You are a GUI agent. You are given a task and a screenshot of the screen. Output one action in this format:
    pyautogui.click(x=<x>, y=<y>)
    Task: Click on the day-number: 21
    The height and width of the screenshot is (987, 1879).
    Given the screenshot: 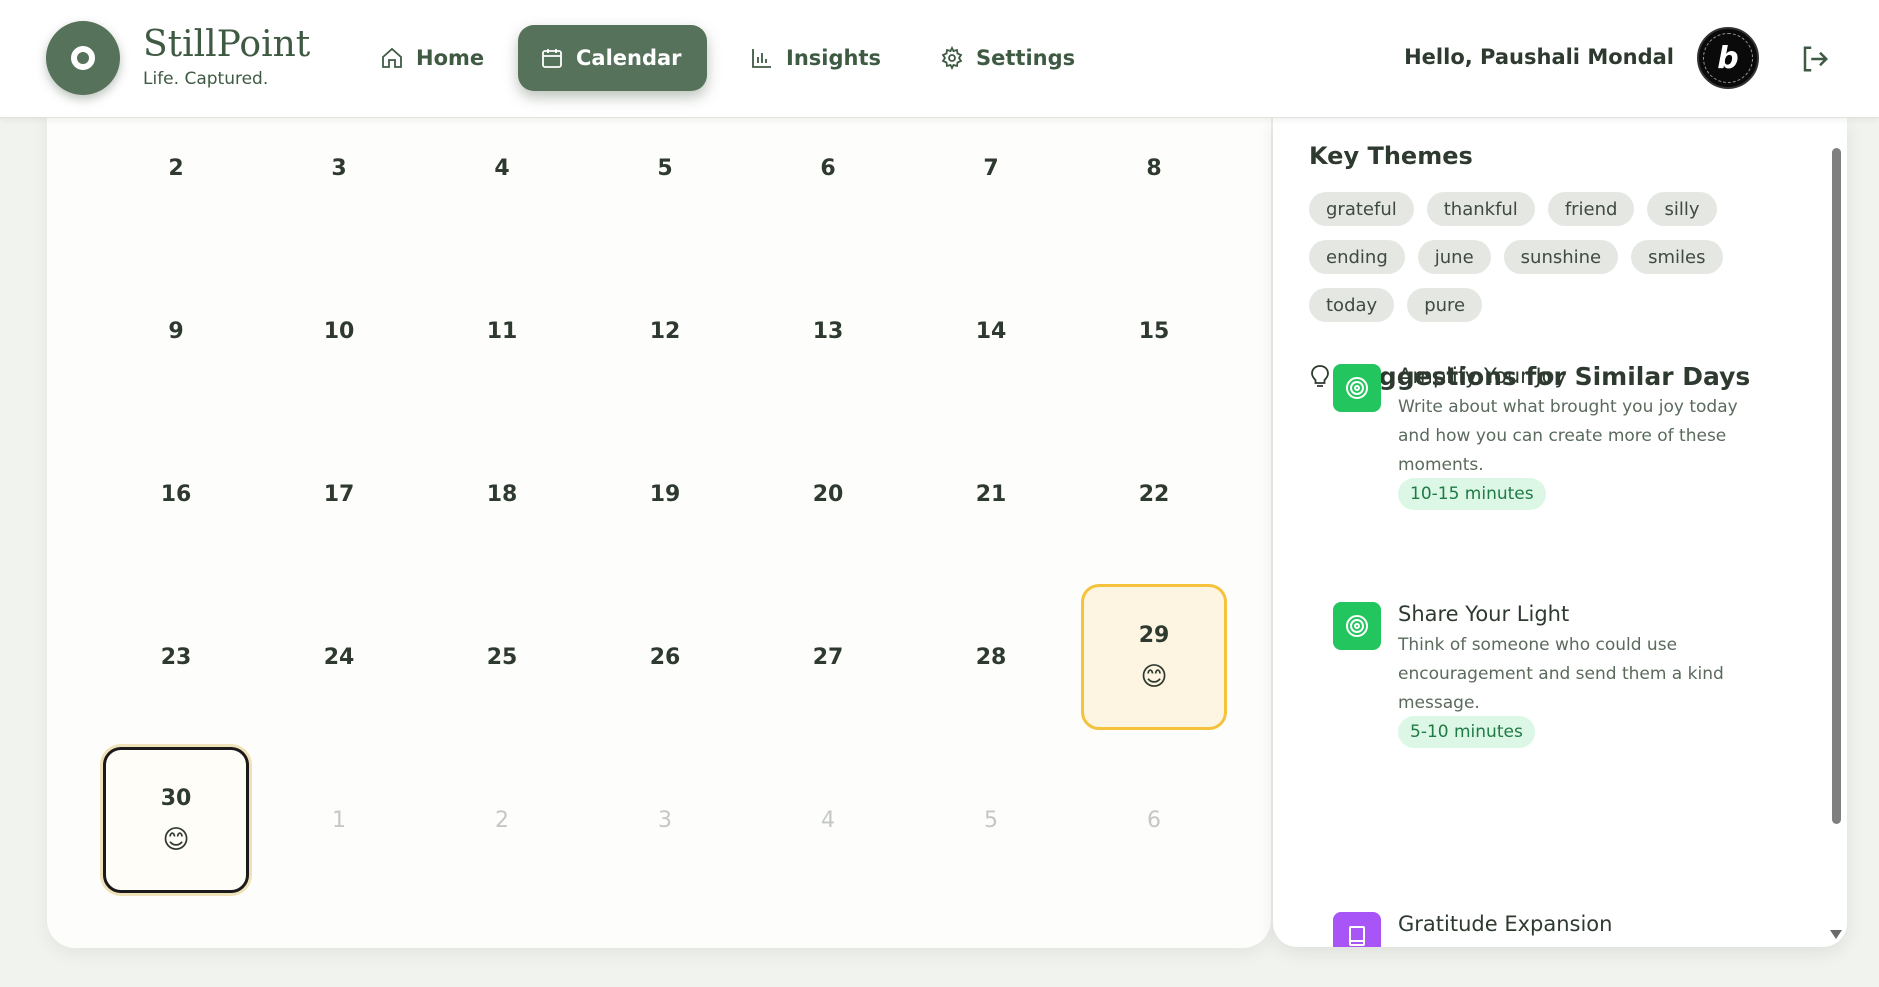 What is the action you would take?
    pyautogui.click(x=991, y=494)
    